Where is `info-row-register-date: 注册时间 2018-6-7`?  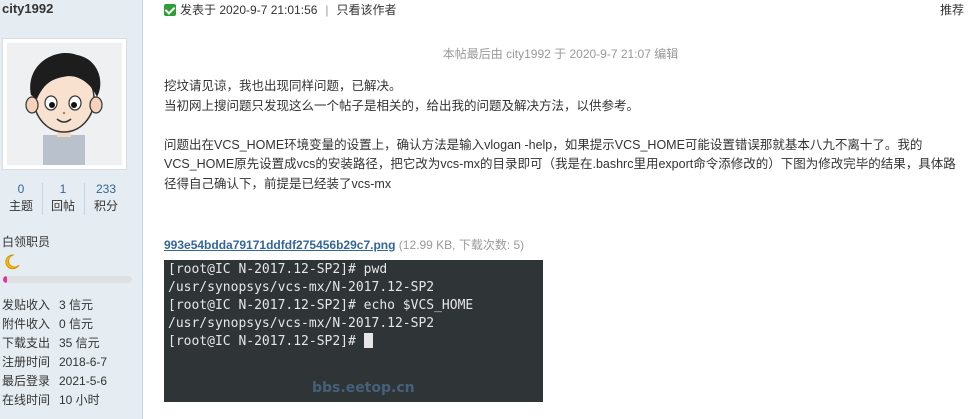
info-row-register-date: 注册时间 2018-6-7 is located at coordinates (54, 362).